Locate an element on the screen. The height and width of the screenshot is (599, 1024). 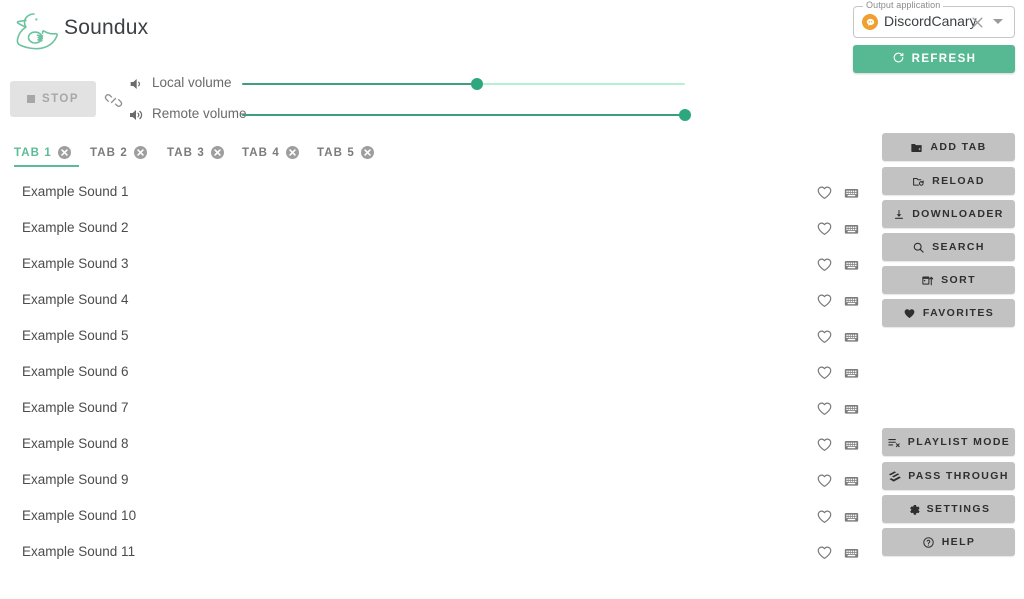
settings-button: SETTINGS is located at coordinates (948, 509).